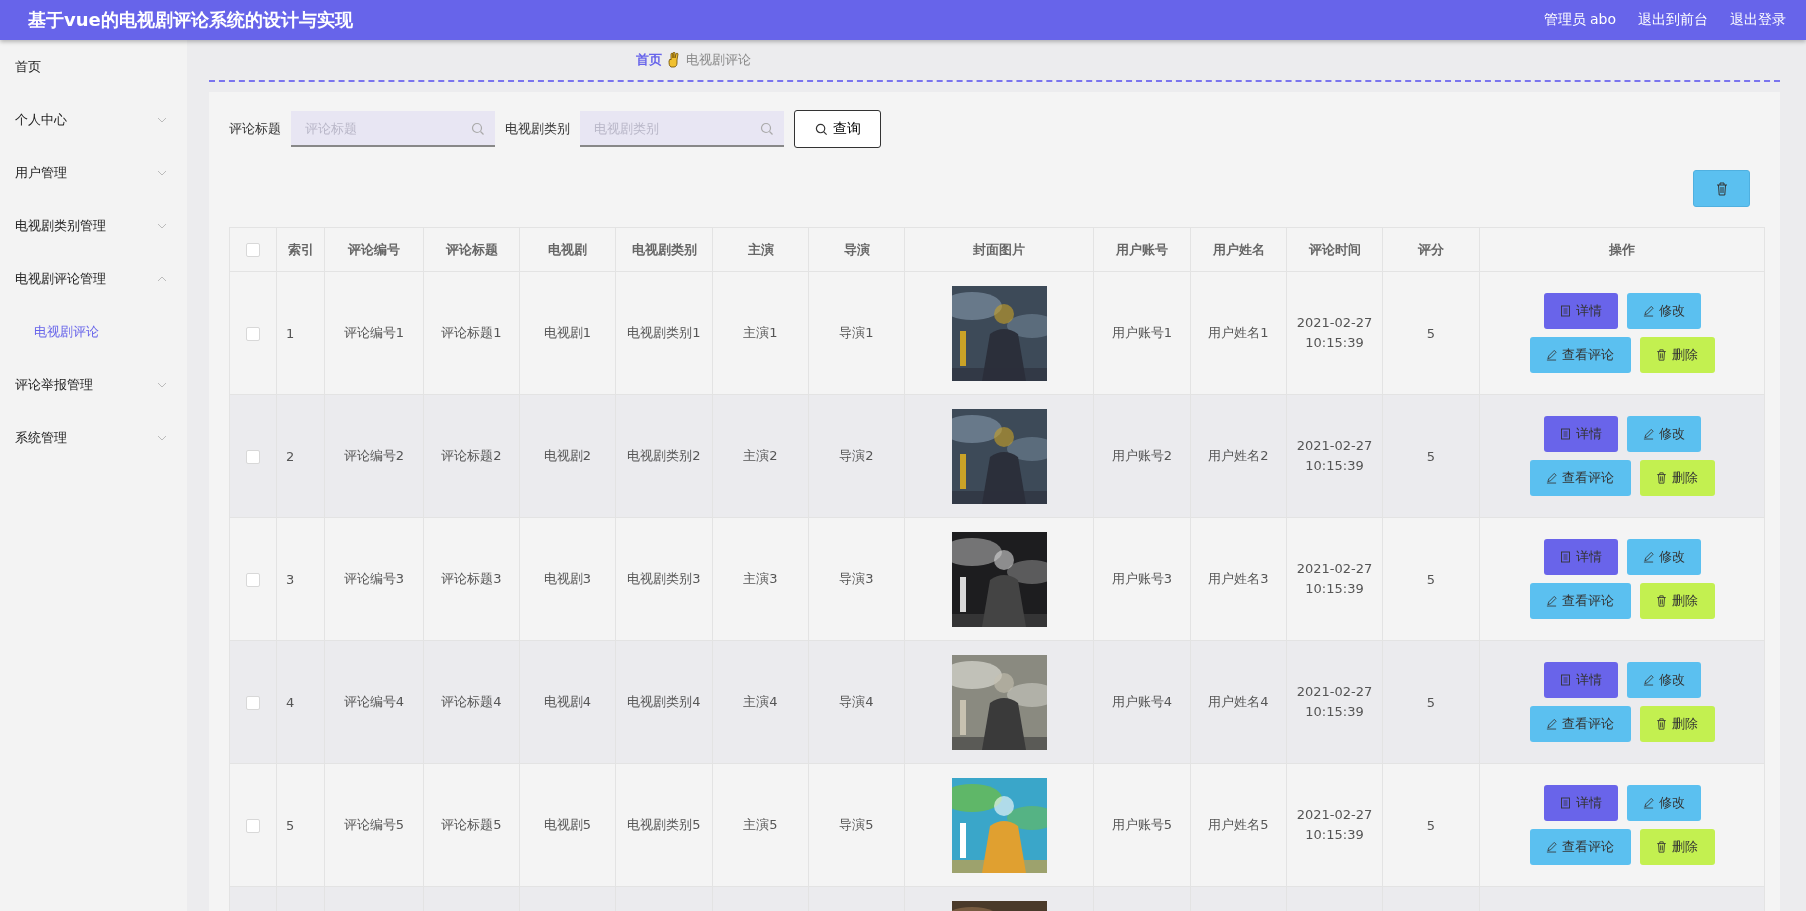 This screenshot has width=1806, height=911. What do you see at coordinates (856, 249) in the screenshot?
I see `column-header: 导演` at bounding box center [856, 249].